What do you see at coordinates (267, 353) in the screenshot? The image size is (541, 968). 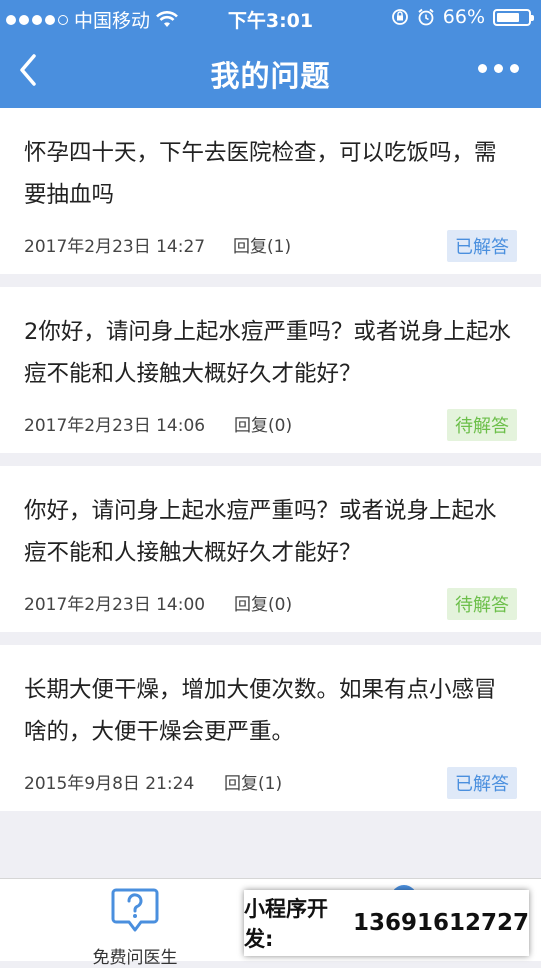 I see `question-text: 2你好，请问身上起水痘严重吗？或者说身上起水痘不能和人接触大概好久才能好？` at bounding box center [267, 353].